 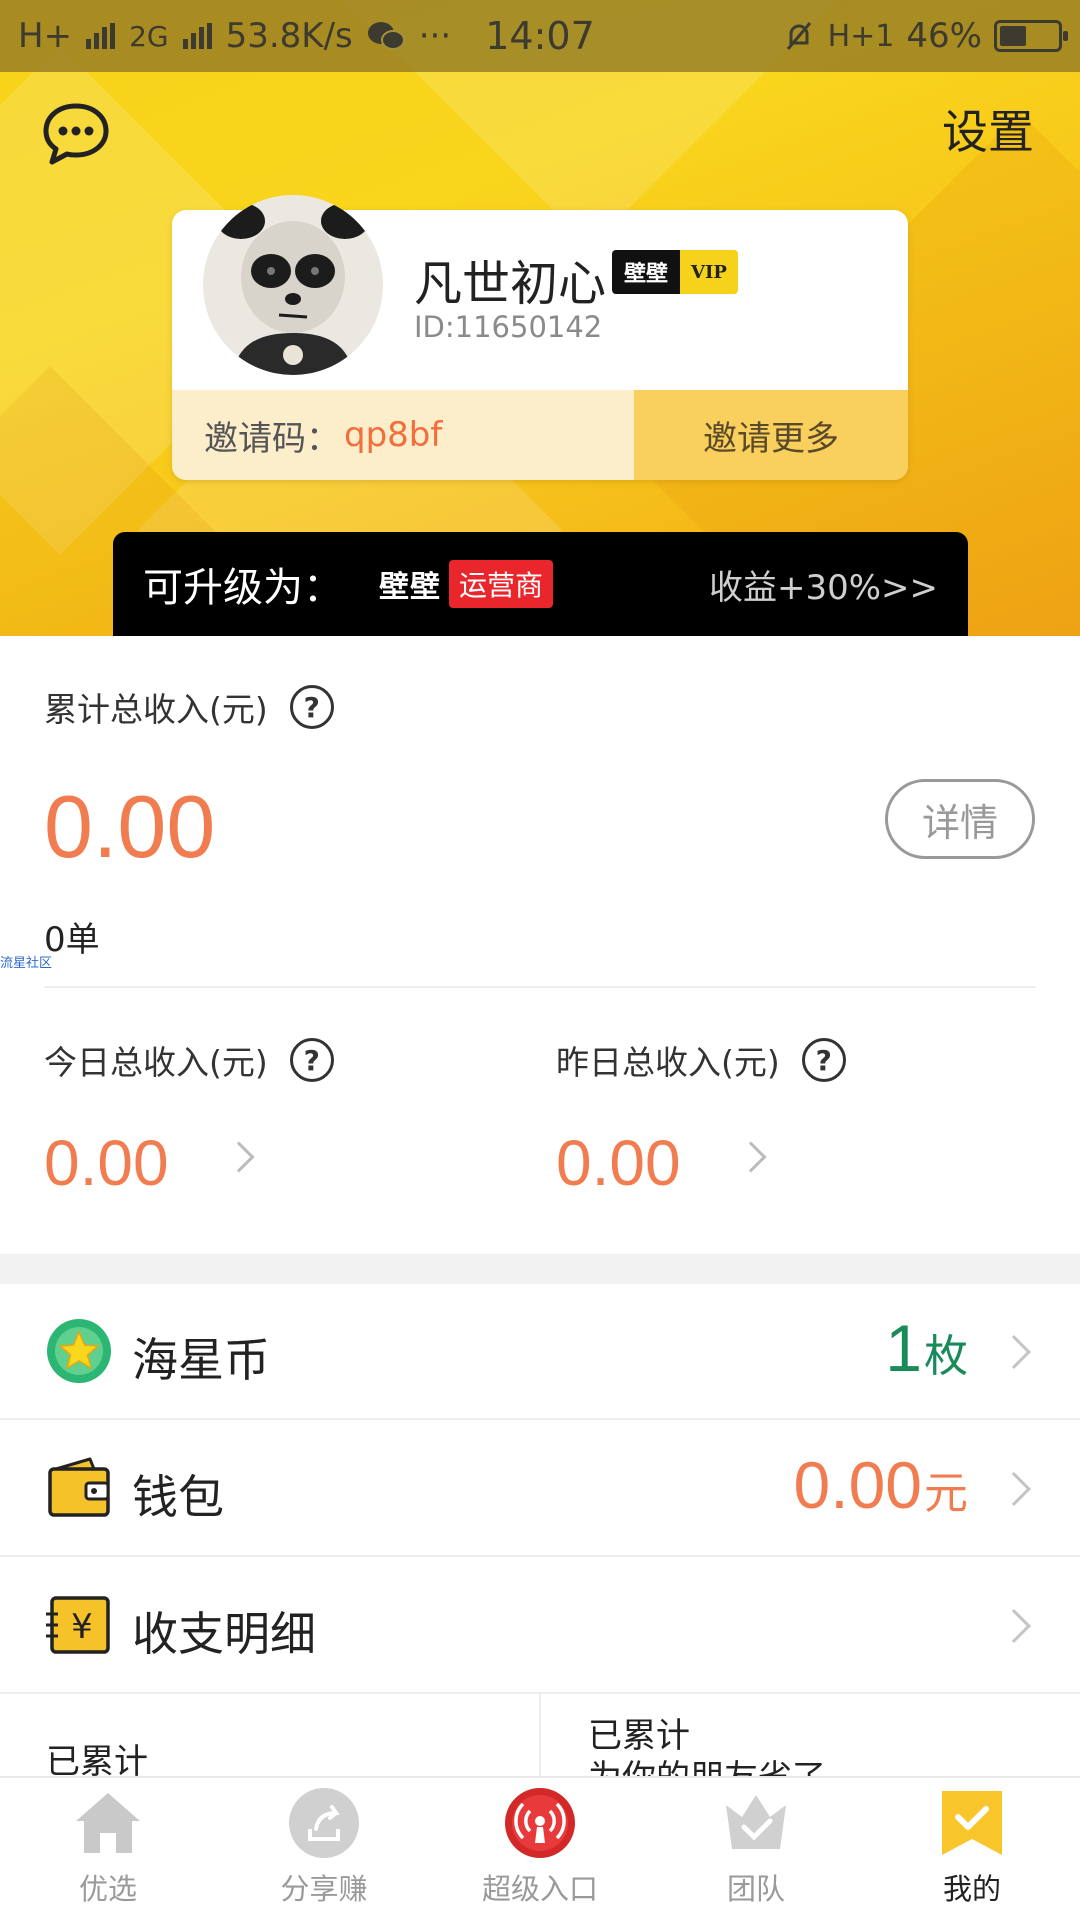 What do you see at coordinates (668, 1062) in the screenshot?
I see `yesterday-income-text: 昨日总收入(元)` at bounding box center [668, 1062].